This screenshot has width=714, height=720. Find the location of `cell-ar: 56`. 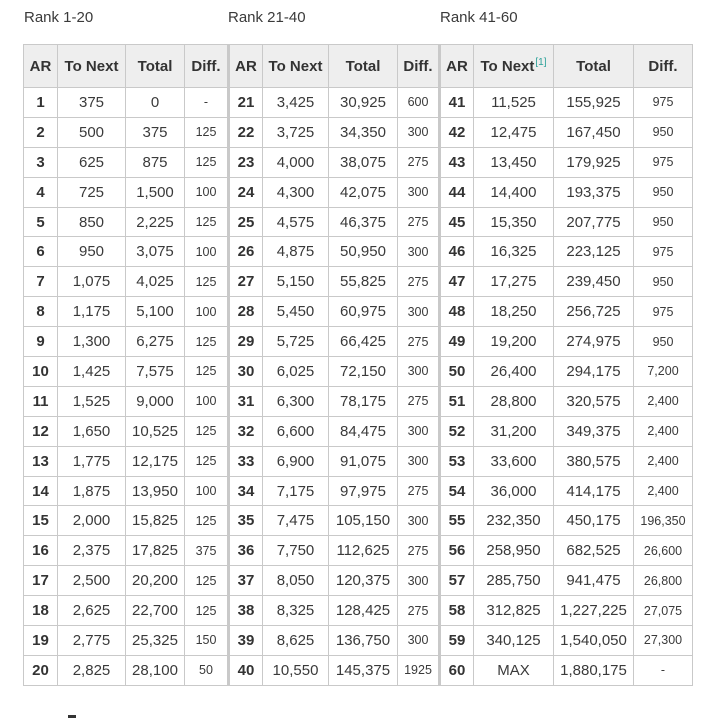

cell-ar: 56 is located at coordinates (456, 551).